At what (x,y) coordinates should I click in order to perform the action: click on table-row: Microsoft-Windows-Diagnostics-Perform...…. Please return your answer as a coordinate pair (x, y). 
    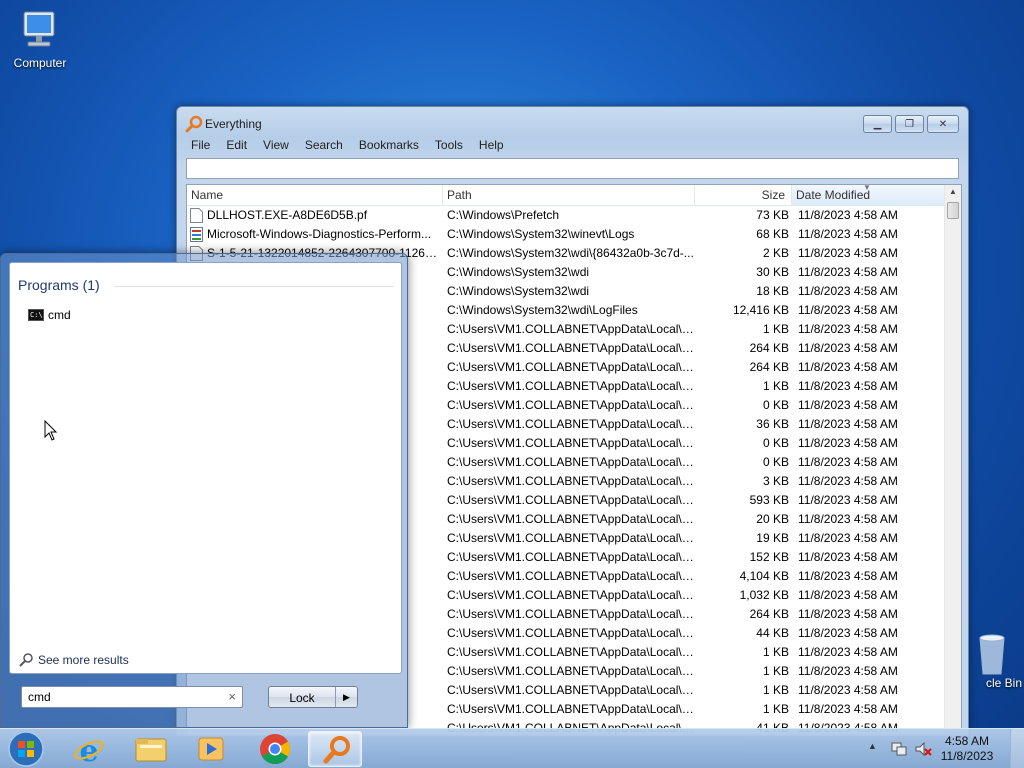
    Looking at the image, I should click on (566, 234).